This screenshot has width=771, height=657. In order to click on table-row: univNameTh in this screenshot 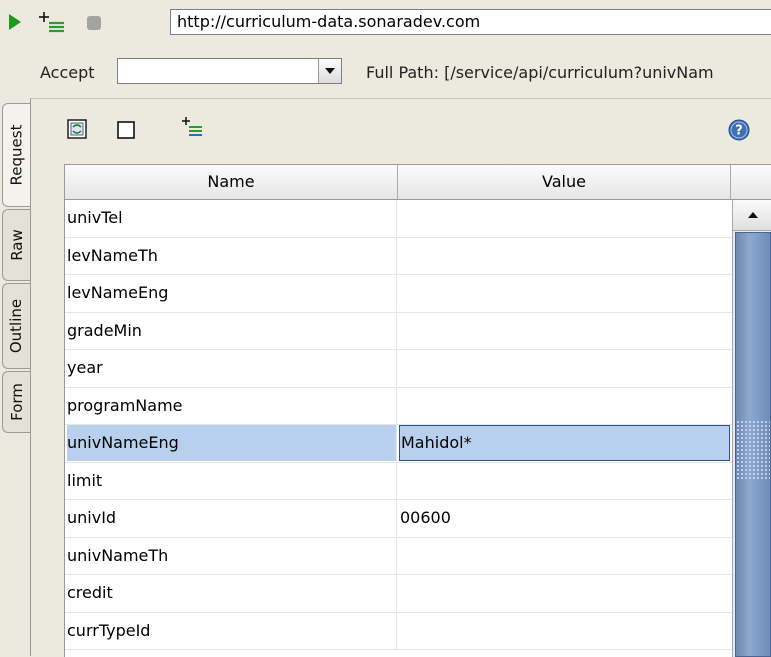, I will do `click(398, 556)`.